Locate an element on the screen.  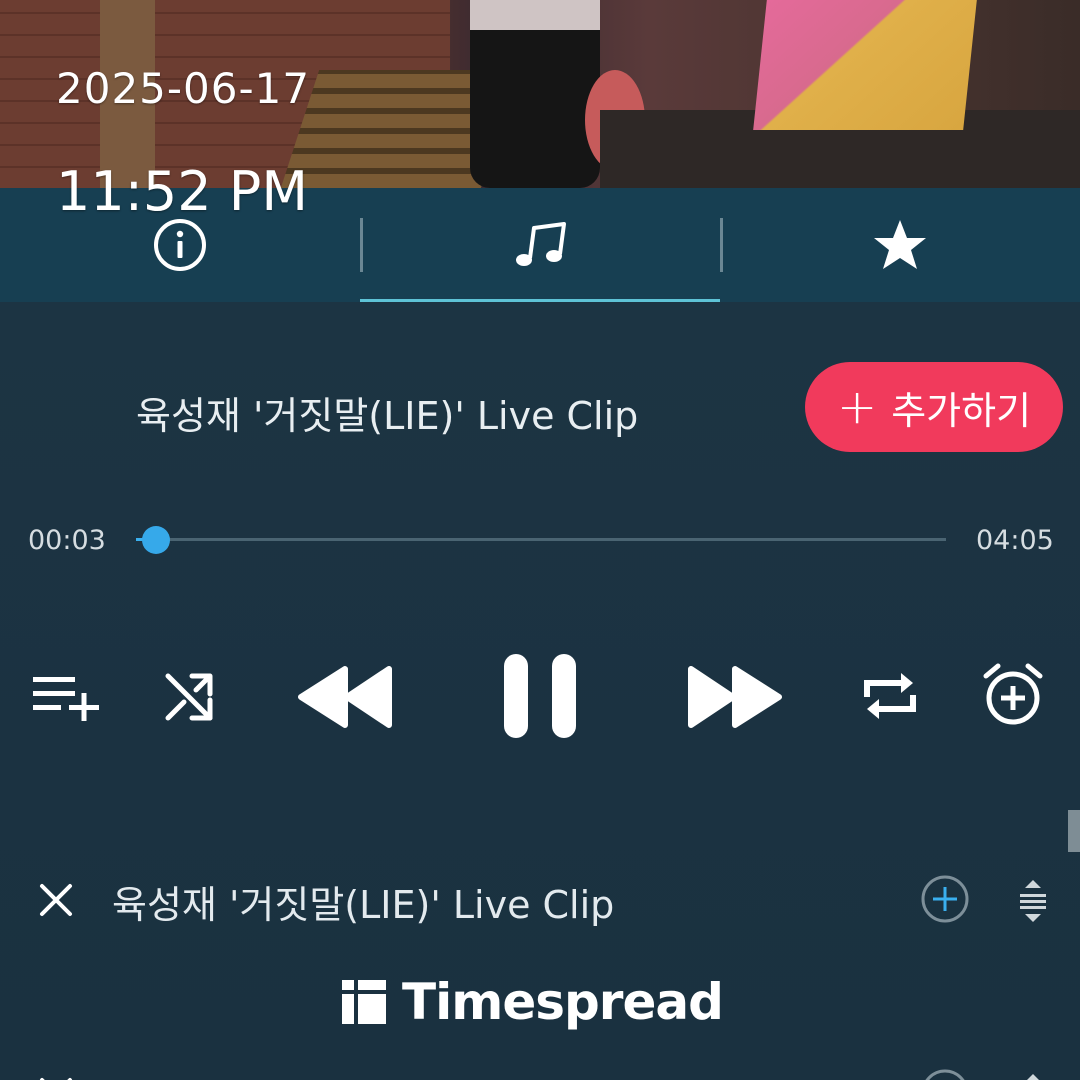
repeat-button is located at coordinates (890, 696).